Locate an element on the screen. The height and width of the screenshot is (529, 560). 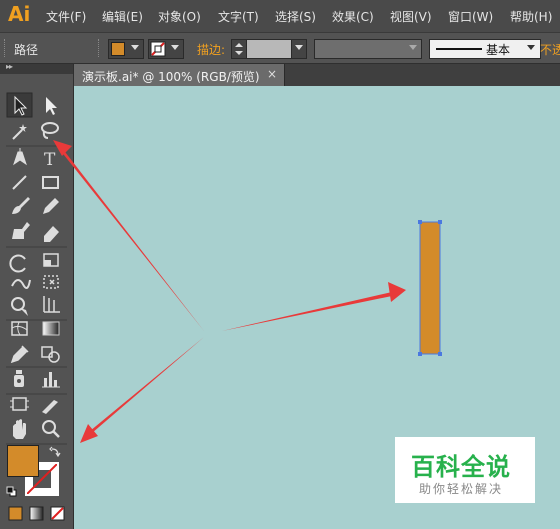
arrow-to-fill-swatch is located at coordinates (142, 390).